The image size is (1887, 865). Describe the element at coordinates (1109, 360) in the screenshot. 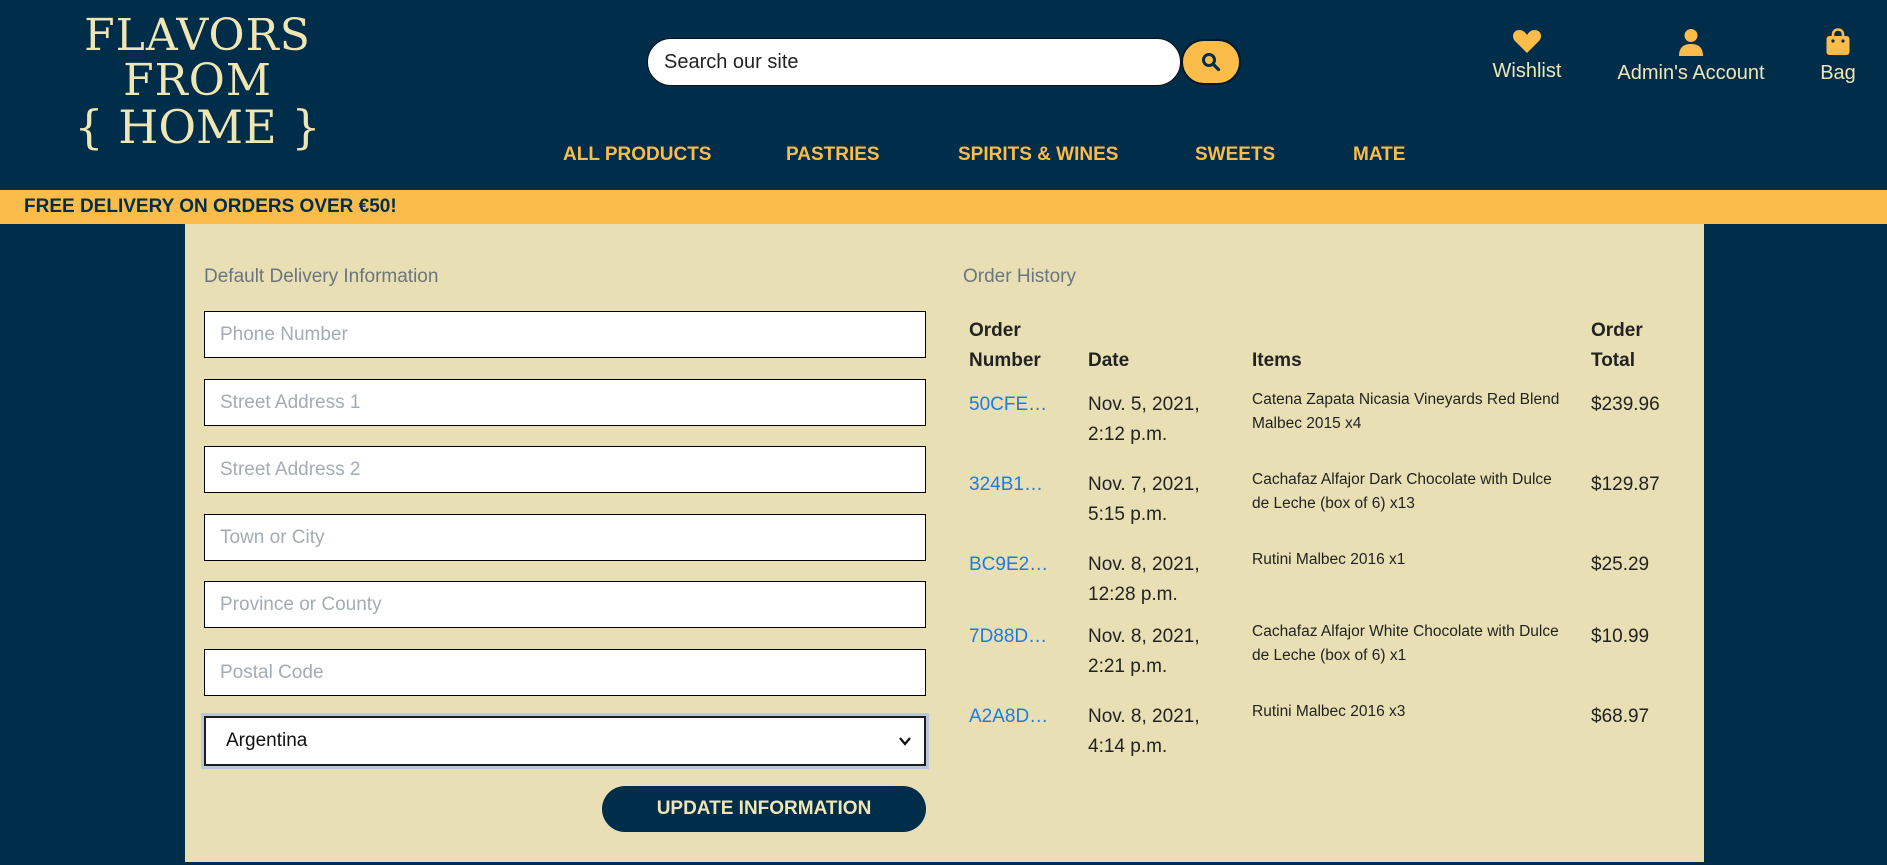

I see `col-header-date: Date` at that location.